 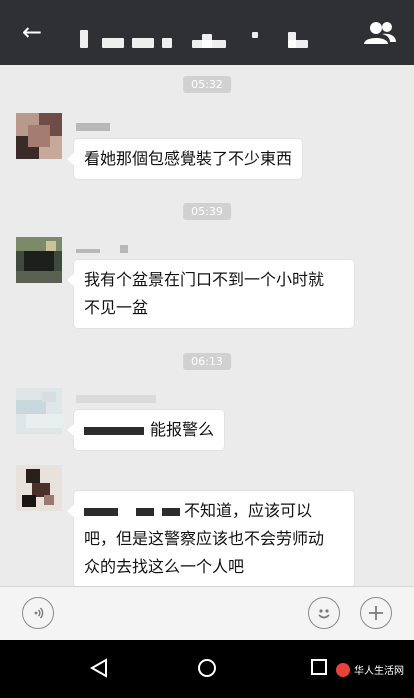 I want to click on input-bar, so click(x=207, y=613).